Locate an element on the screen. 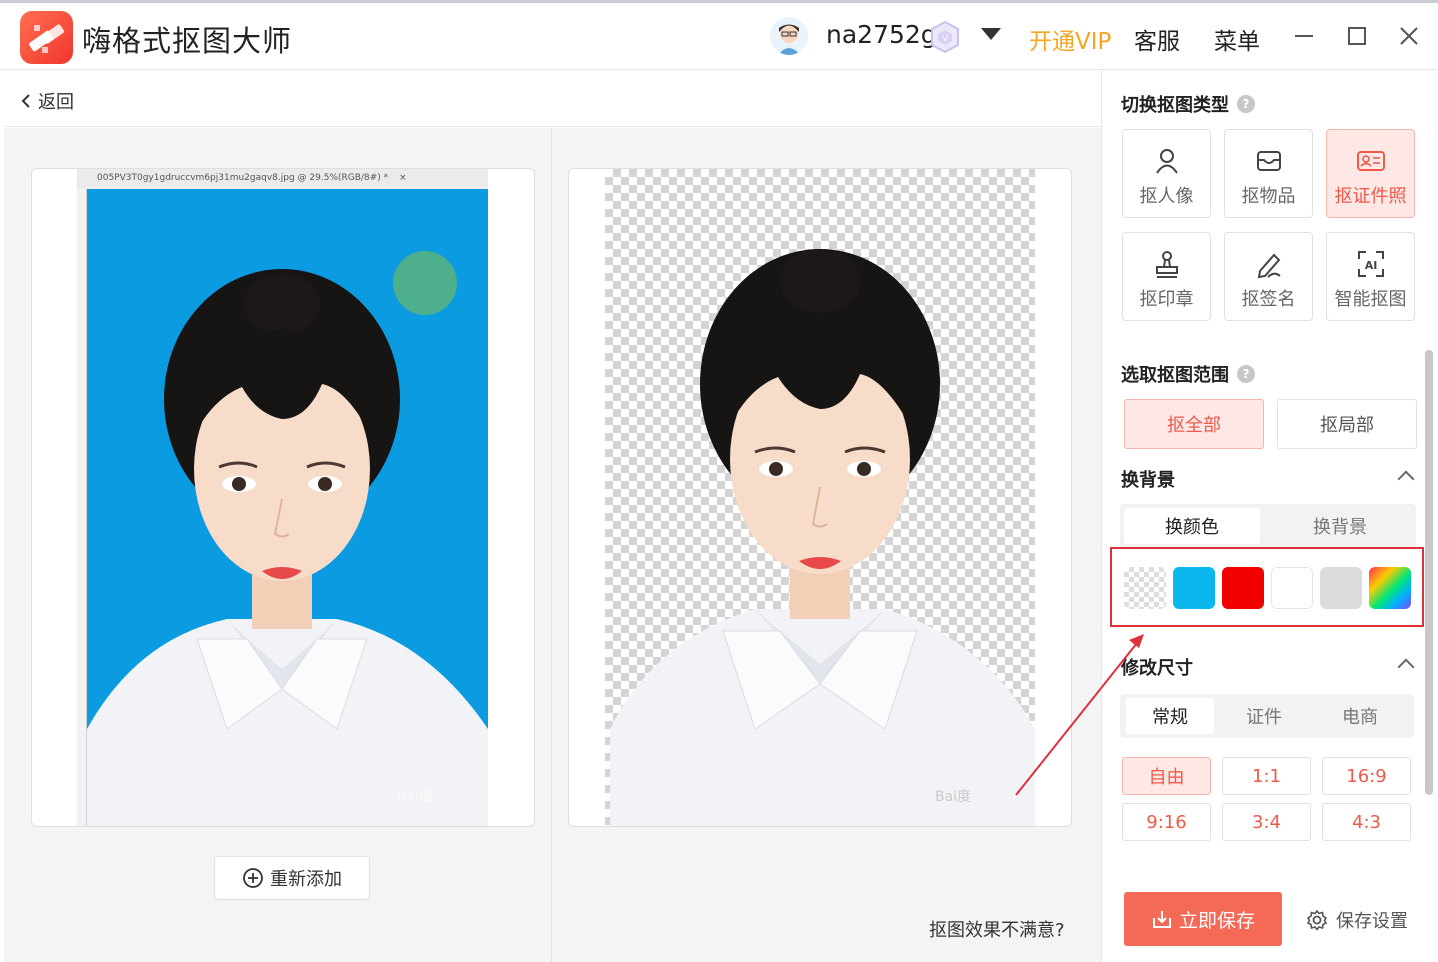 This screenshot has height=962, width=1438. vip-link: 开通VIP is located at coordinates (1070, 39).